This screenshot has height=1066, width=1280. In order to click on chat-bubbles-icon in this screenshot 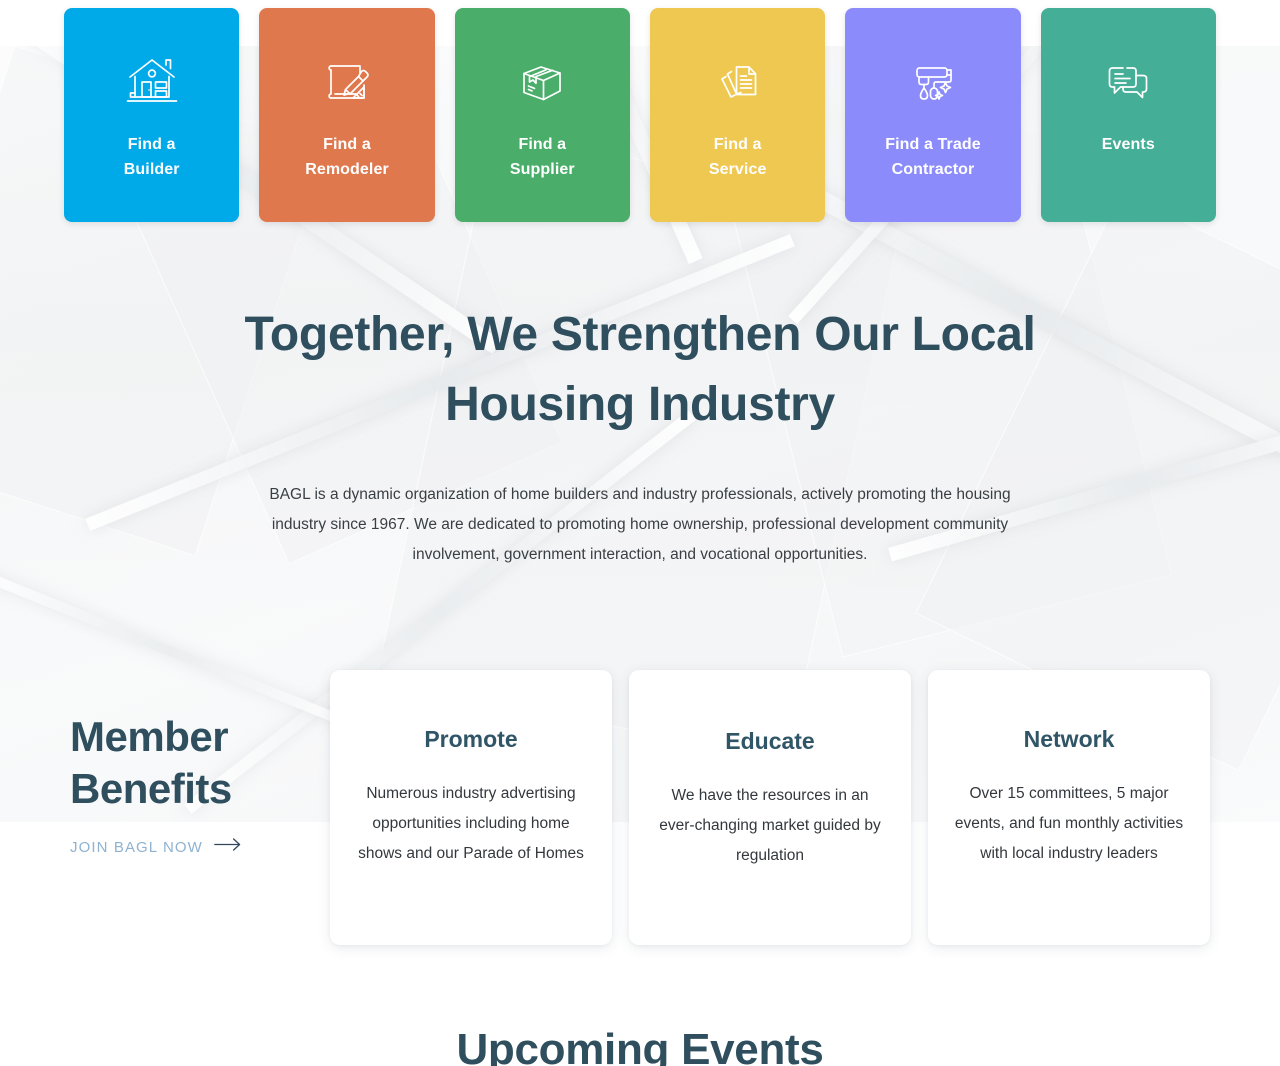, I will do `click(1128, 81)`.